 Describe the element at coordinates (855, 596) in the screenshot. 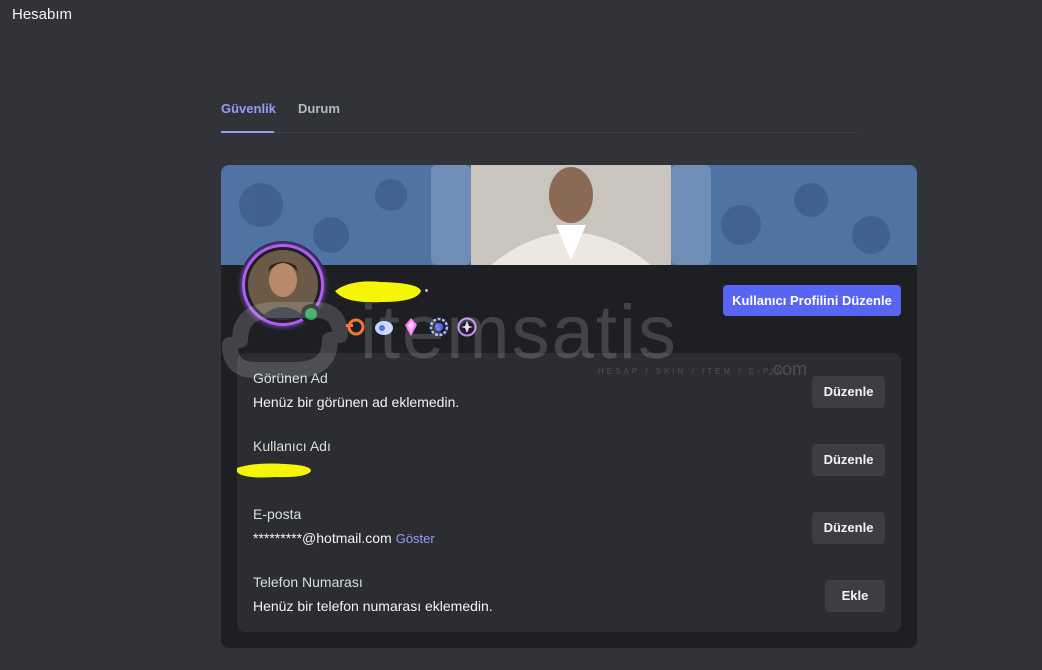

I see `add-phone-button: Ekle` at that location.